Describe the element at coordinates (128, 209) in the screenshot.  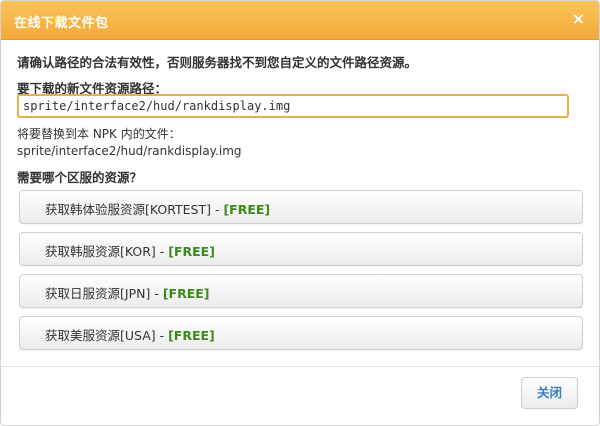
I see `region-name: 获取韩体验服资源[KORTEST]` at that location.